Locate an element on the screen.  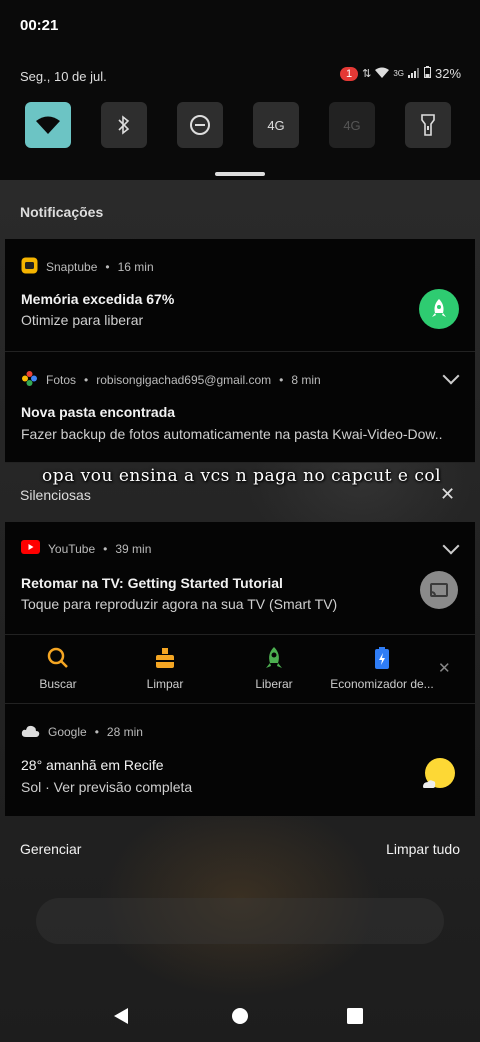
notification-title: Memória excedida 67% is located at coordinates (98, 299).